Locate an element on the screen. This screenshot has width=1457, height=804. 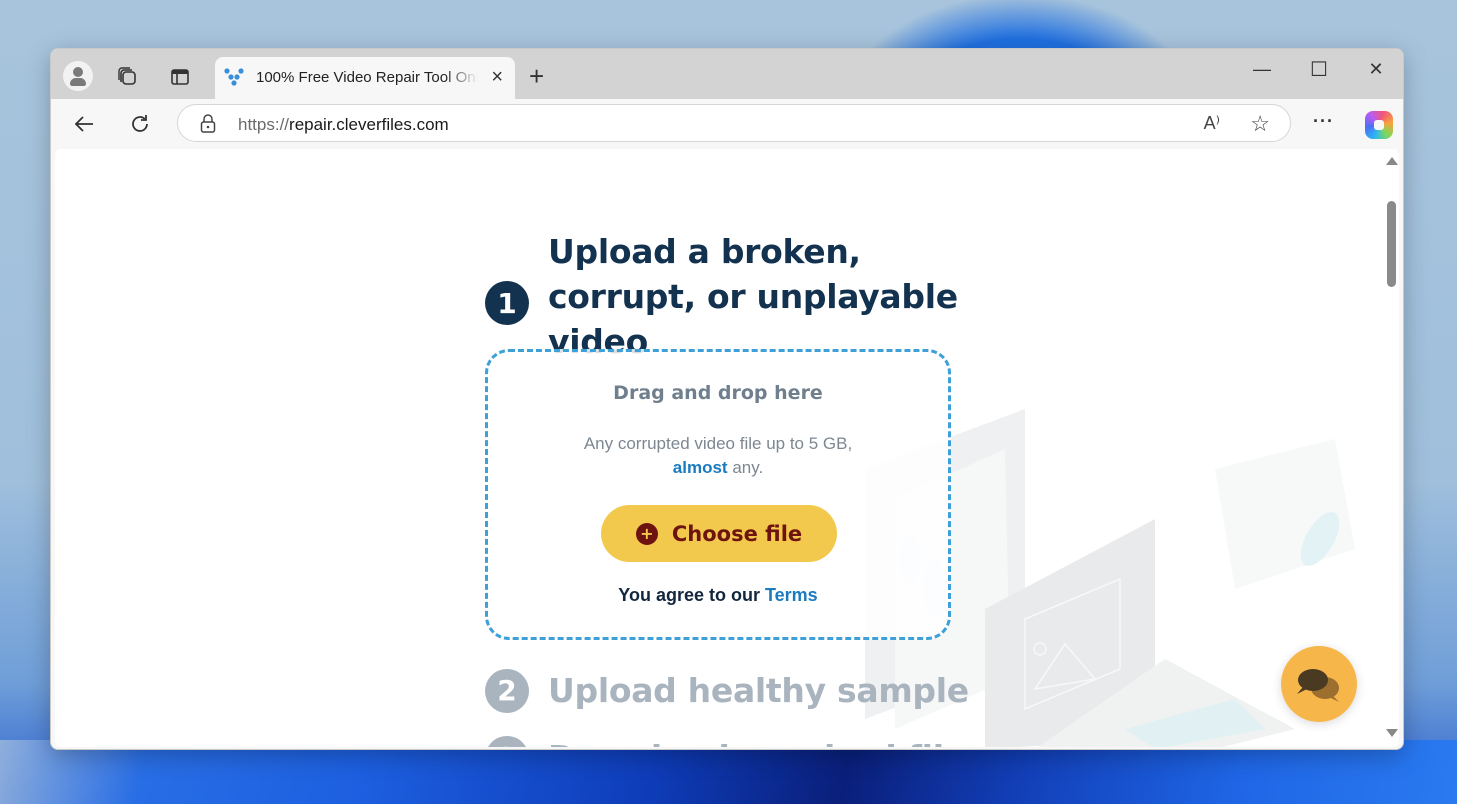
address-bar: https://repair.cleverfiles.com A⁾ ☆ is located at coordinates (734, 123).